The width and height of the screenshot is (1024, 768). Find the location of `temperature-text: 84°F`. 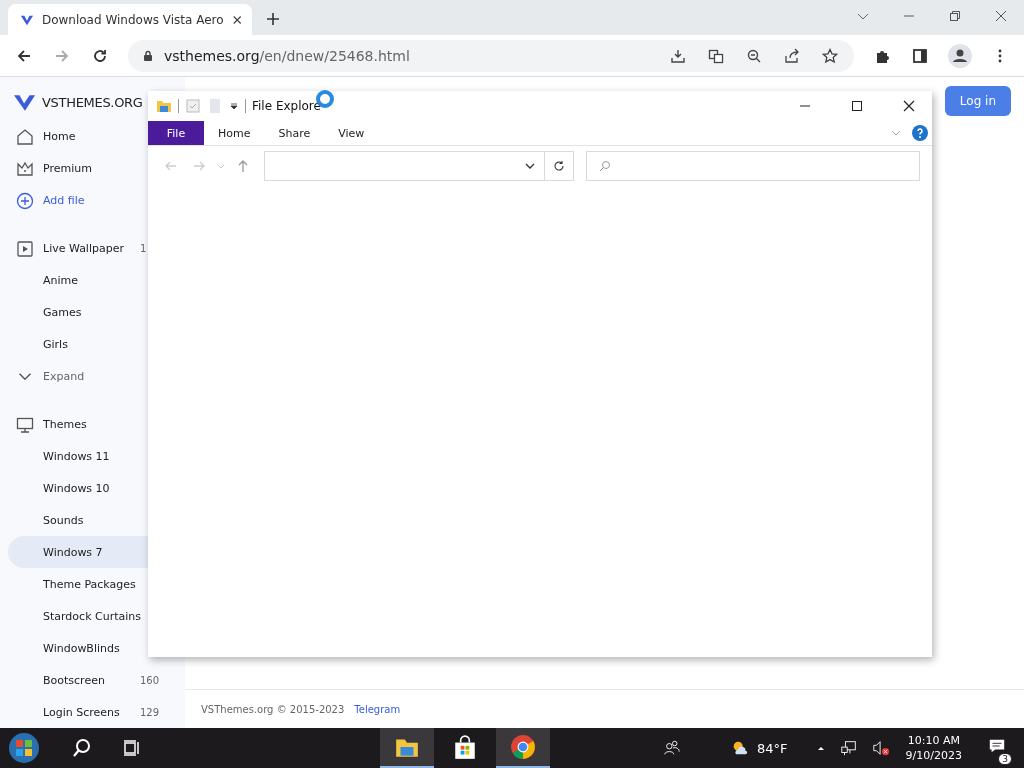

temperature-text: 84°F is located at coordinates (772, 748).